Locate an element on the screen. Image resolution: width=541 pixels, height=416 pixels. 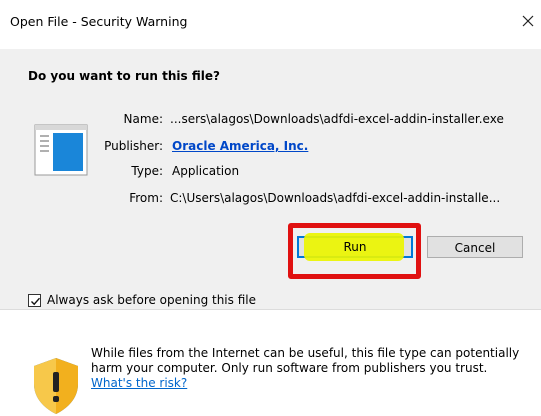
close-button is located at coordinates (528, 21).